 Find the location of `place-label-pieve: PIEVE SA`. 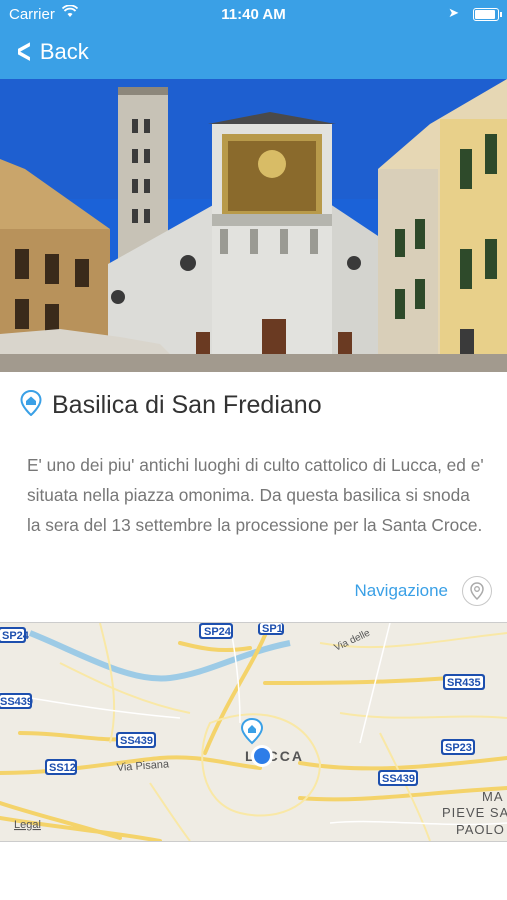

place-label-pieve: PIEVE SA is located at coordinates (474, 812).